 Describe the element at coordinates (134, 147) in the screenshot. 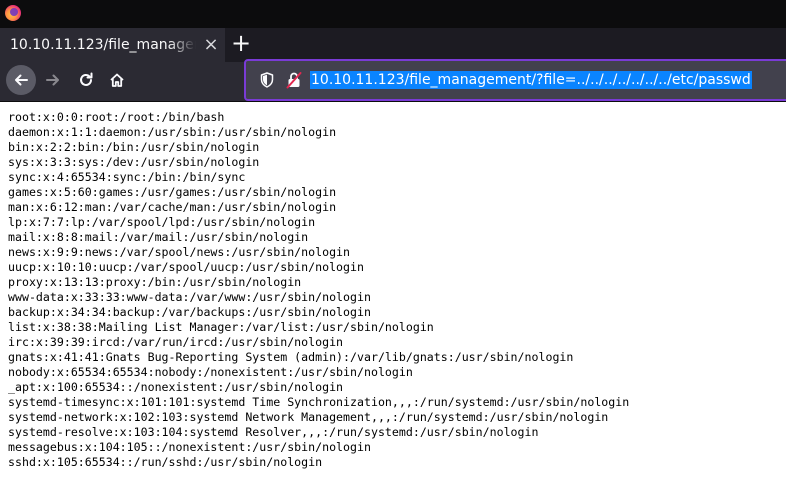

I see `file-line: bin:x:2:2:bin:/bin:/usr/sbin/nologin` at that location.